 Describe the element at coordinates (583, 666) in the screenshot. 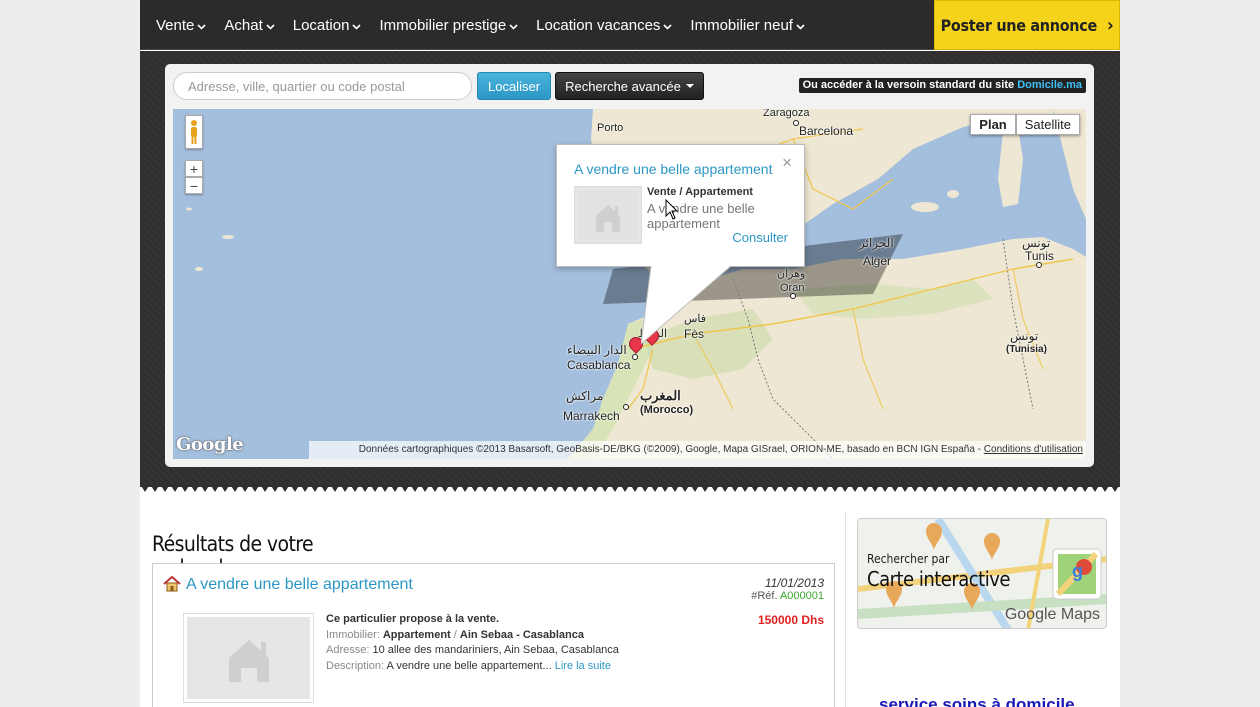

I see `read-more-link: Lire la suite` at that location.